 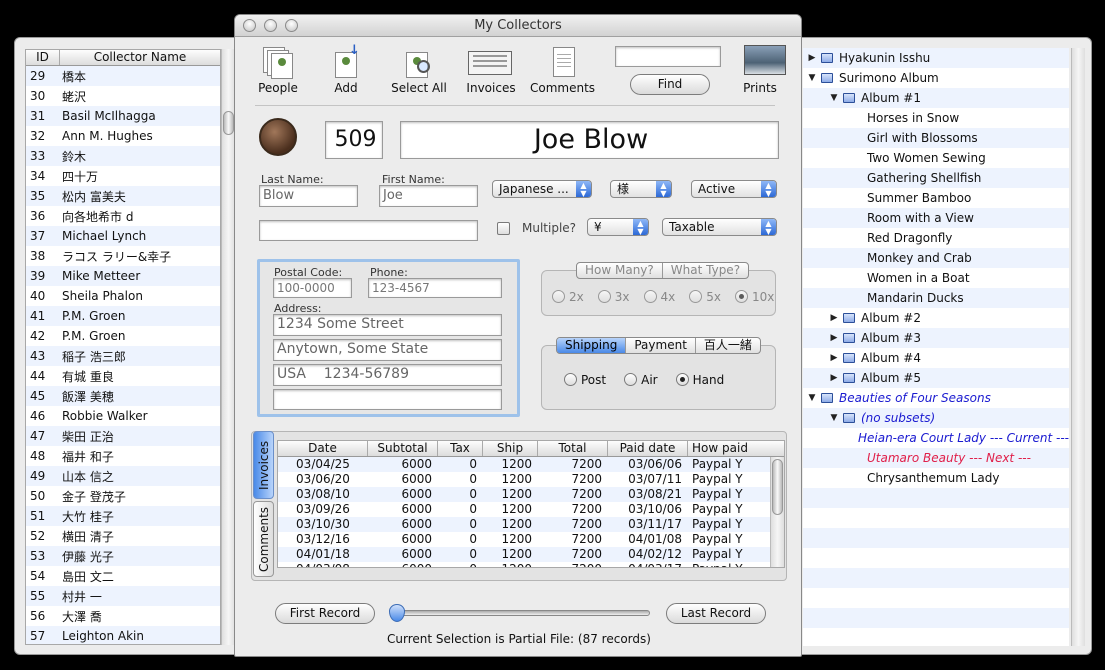 I want to click on outline-item: Summer Bamboo, so click(x=936, y=198).